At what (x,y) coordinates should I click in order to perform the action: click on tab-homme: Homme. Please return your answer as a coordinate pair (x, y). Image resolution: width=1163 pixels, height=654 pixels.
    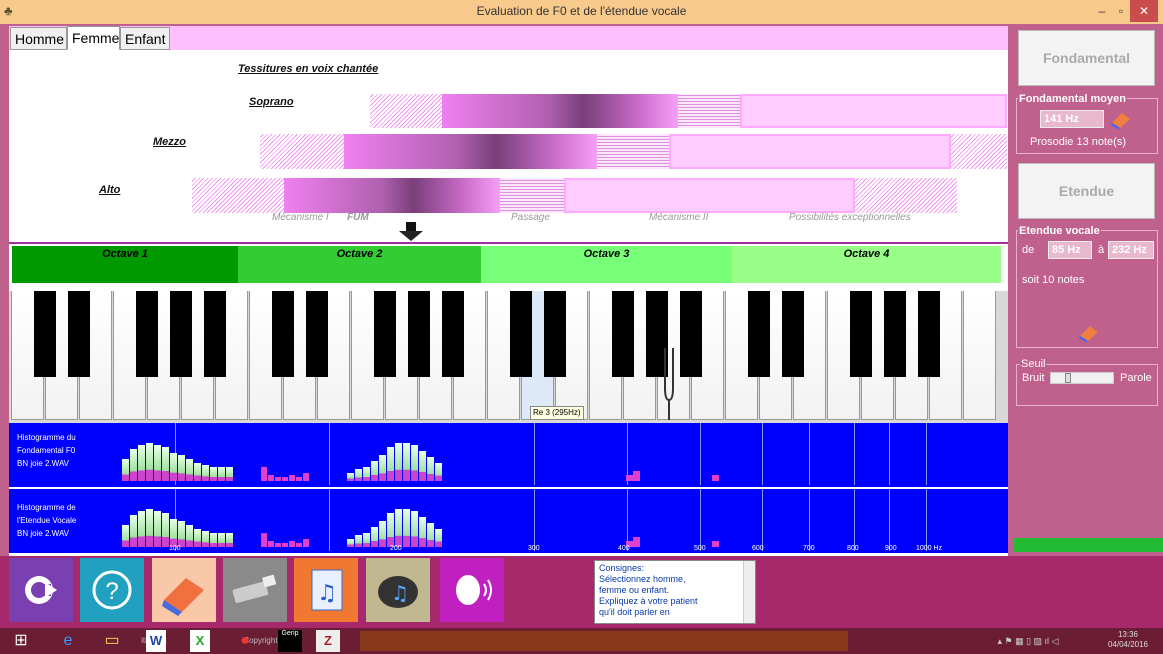
    Looking at the image, I should click on (38, 38).